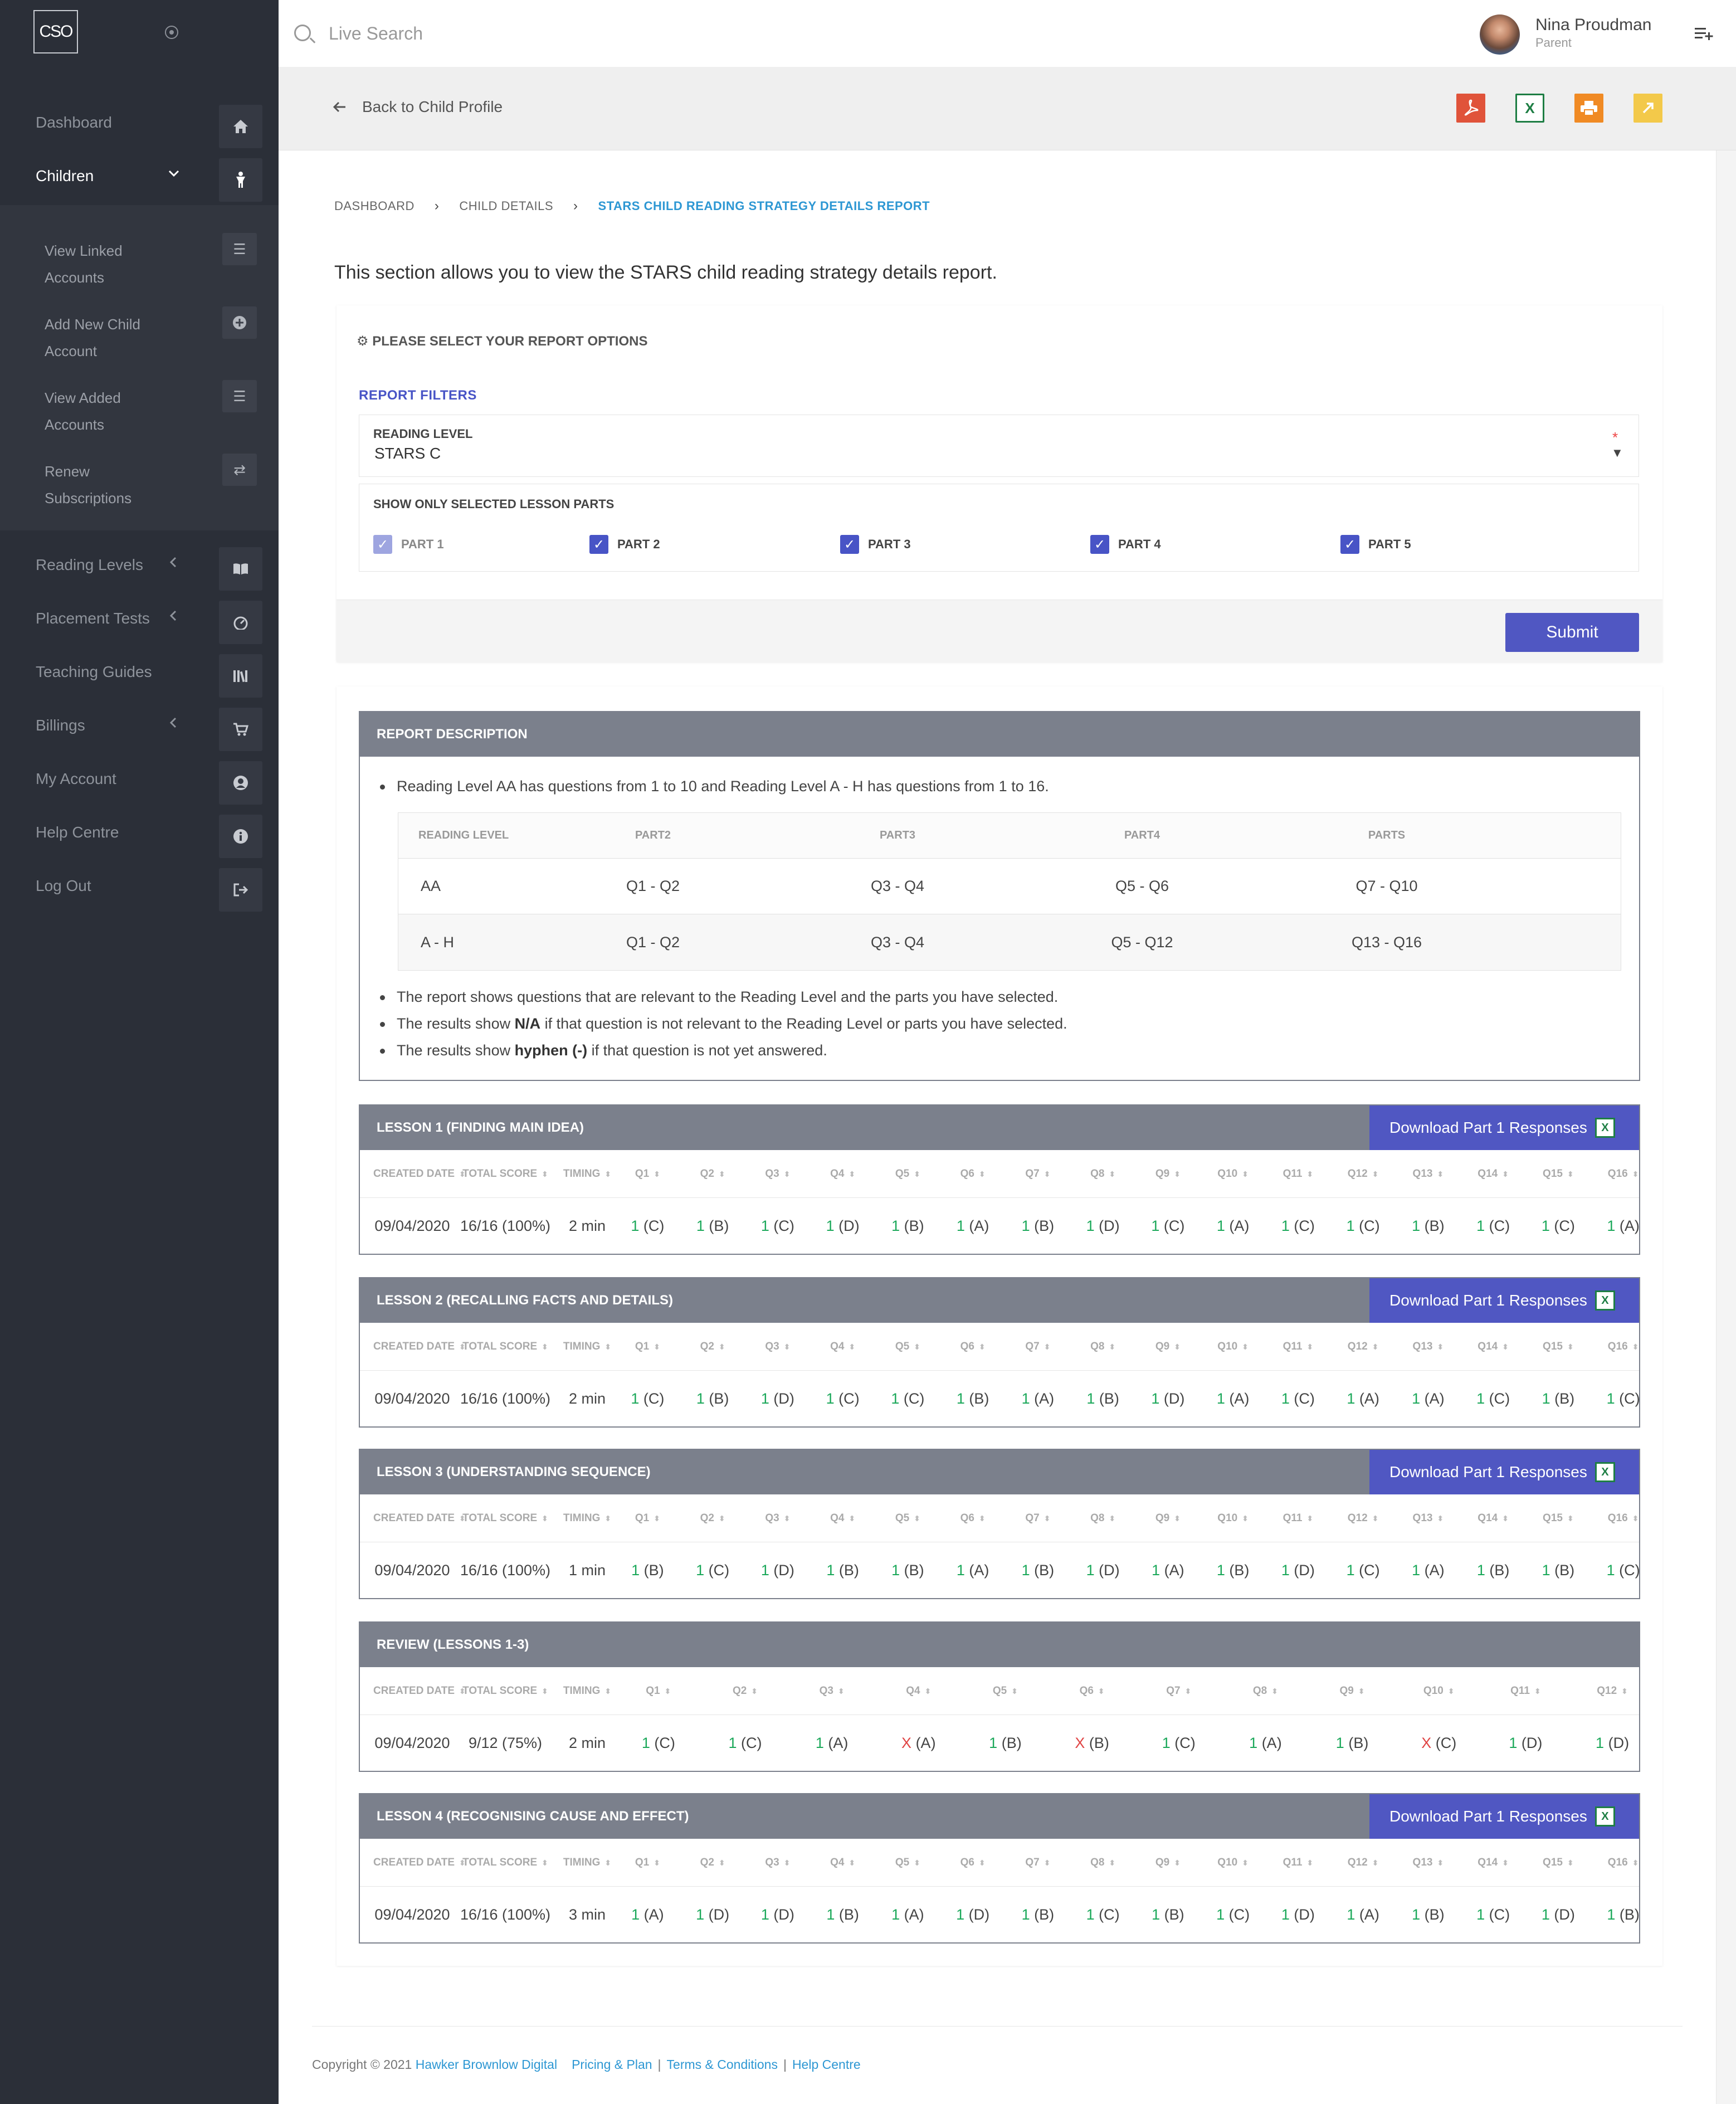 This screenshot has height=2104, width=1736. I want to click on breadcrumb-dashboard: DASHBOARD, so click(375, 206).